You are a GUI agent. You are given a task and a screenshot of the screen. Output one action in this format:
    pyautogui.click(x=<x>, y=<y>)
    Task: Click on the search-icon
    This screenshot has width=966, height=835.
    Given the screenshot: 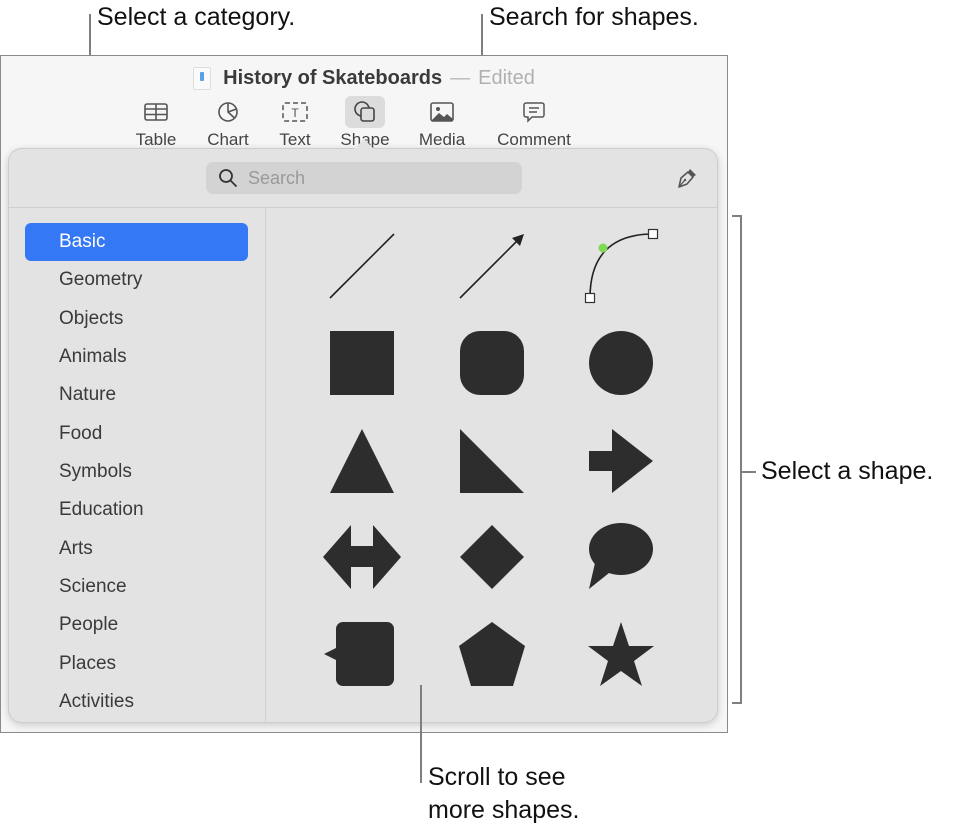 What is the action you would take?
    pyautogui.click(x=228, y=178)
    